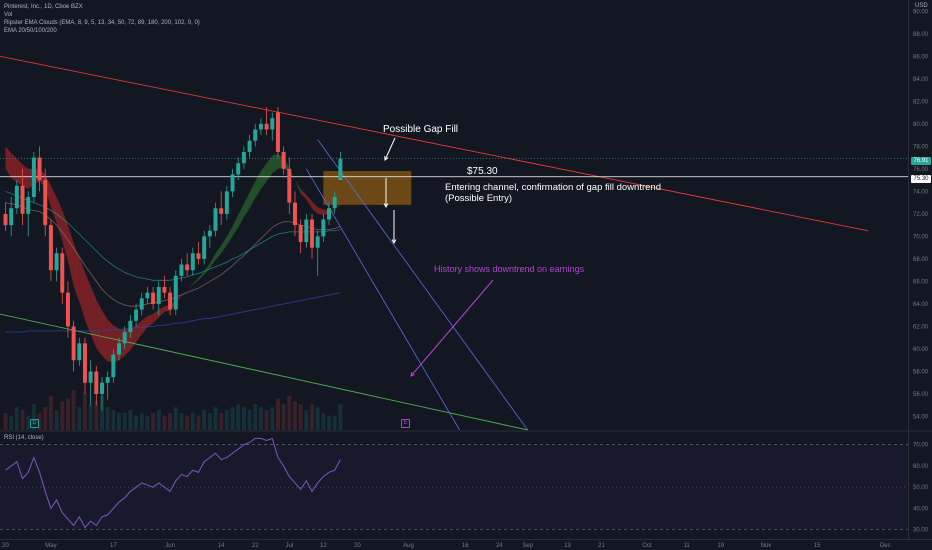 Image resolution: width=932 pixels, height=550 pixels. Describe the element at coordinates (357, 546) in the screenshot. I see `time-tick-label: 20` at that location.